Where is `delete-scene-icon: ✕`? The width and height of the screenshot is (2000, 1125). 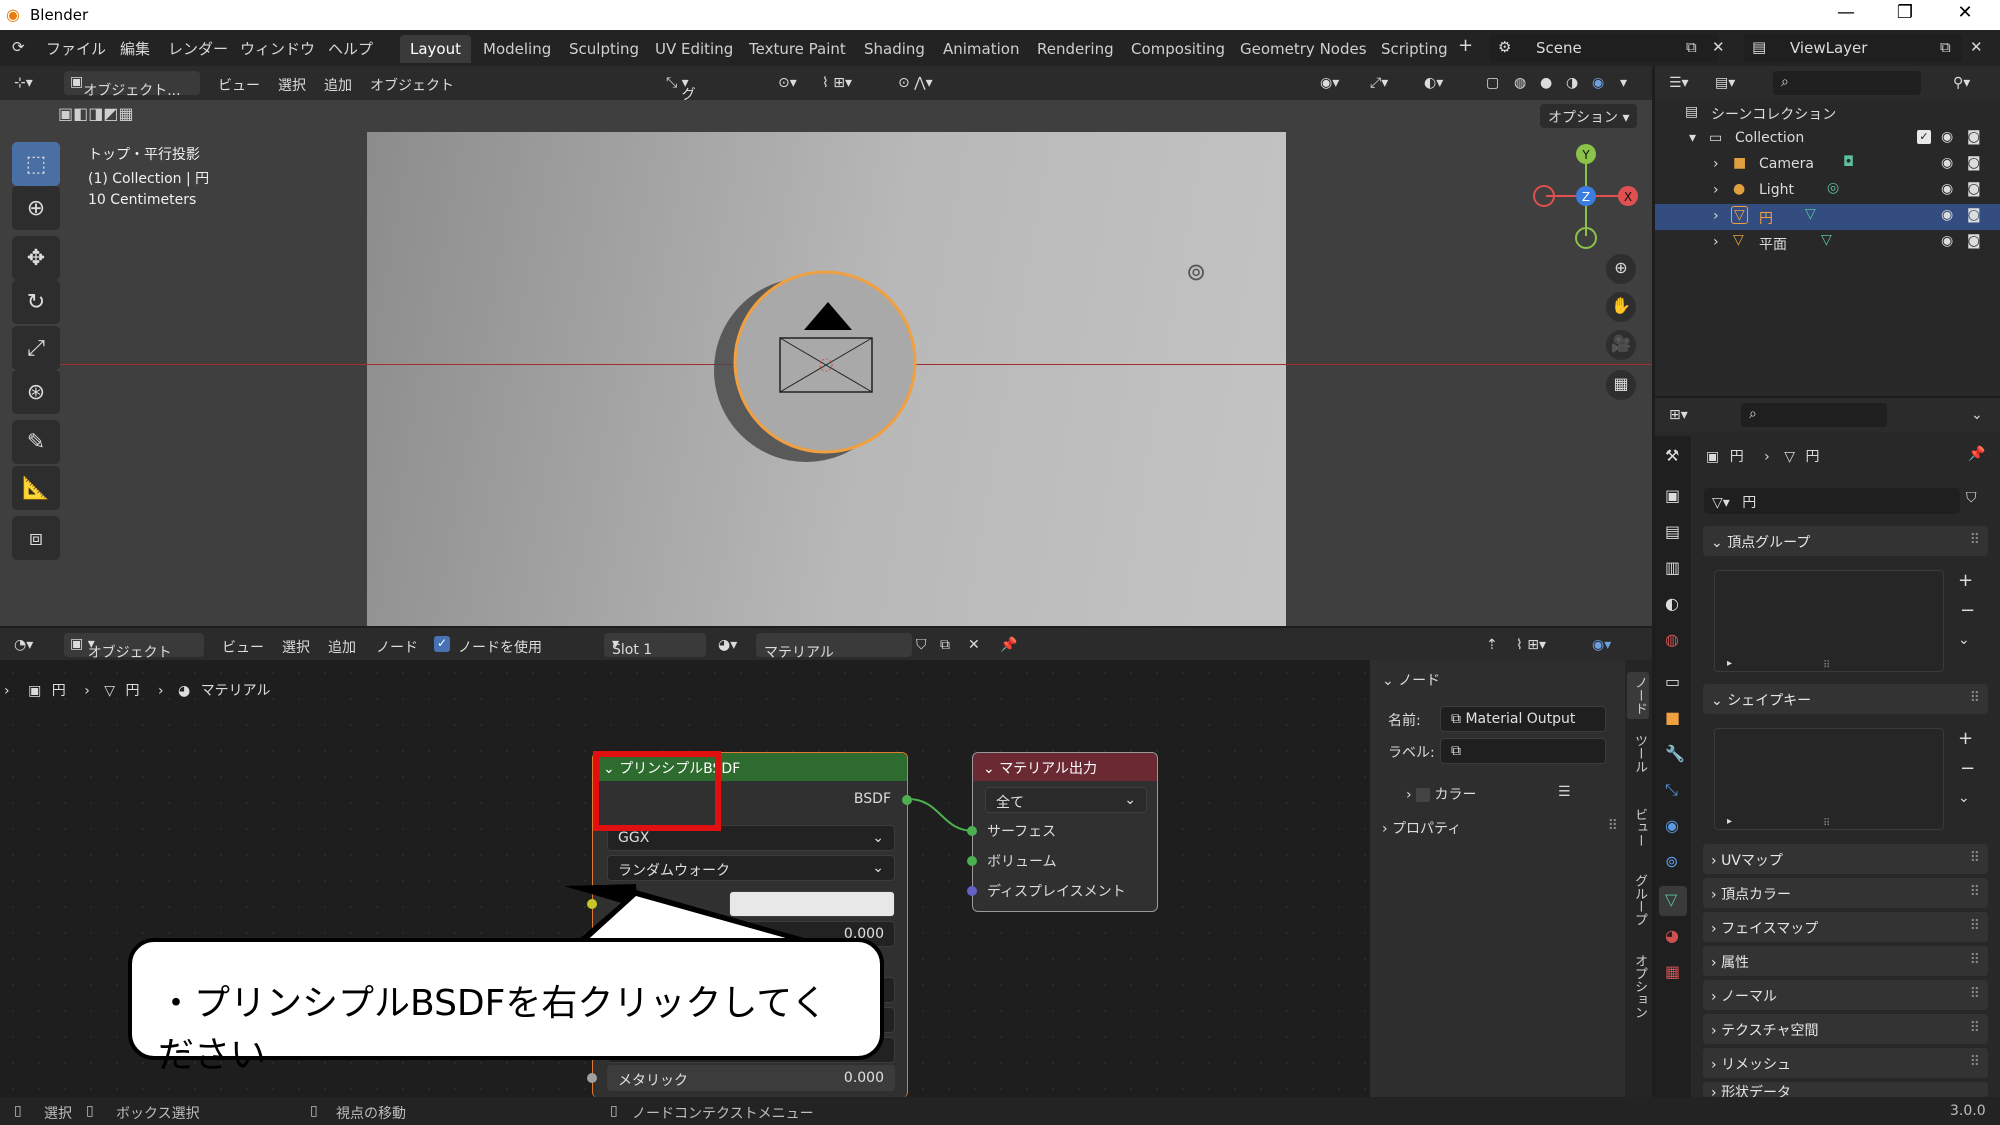 delete-scene-icon: ✕ is located at coordinates (1718, 47).